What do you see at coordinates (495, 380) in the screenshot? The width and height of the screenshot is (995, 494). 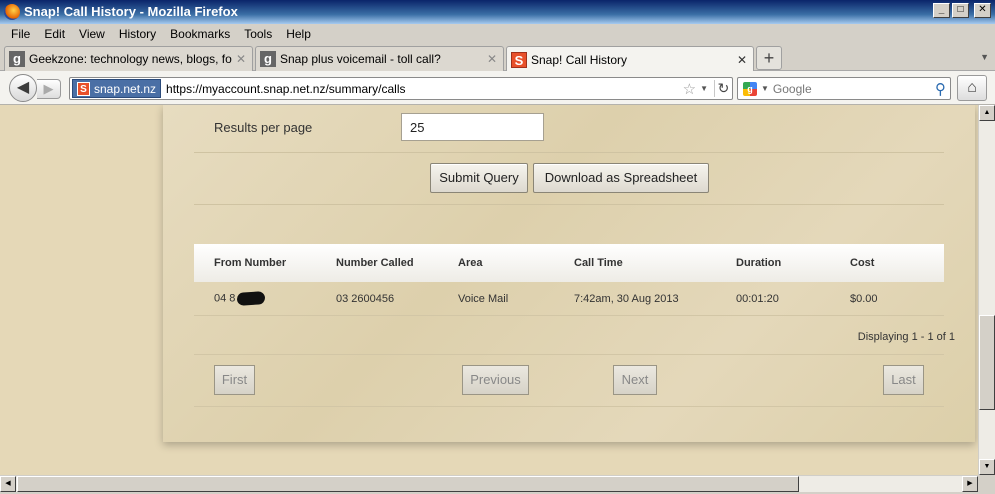 I see `previous-page-button: Previous` at bounding box center [495, 380].